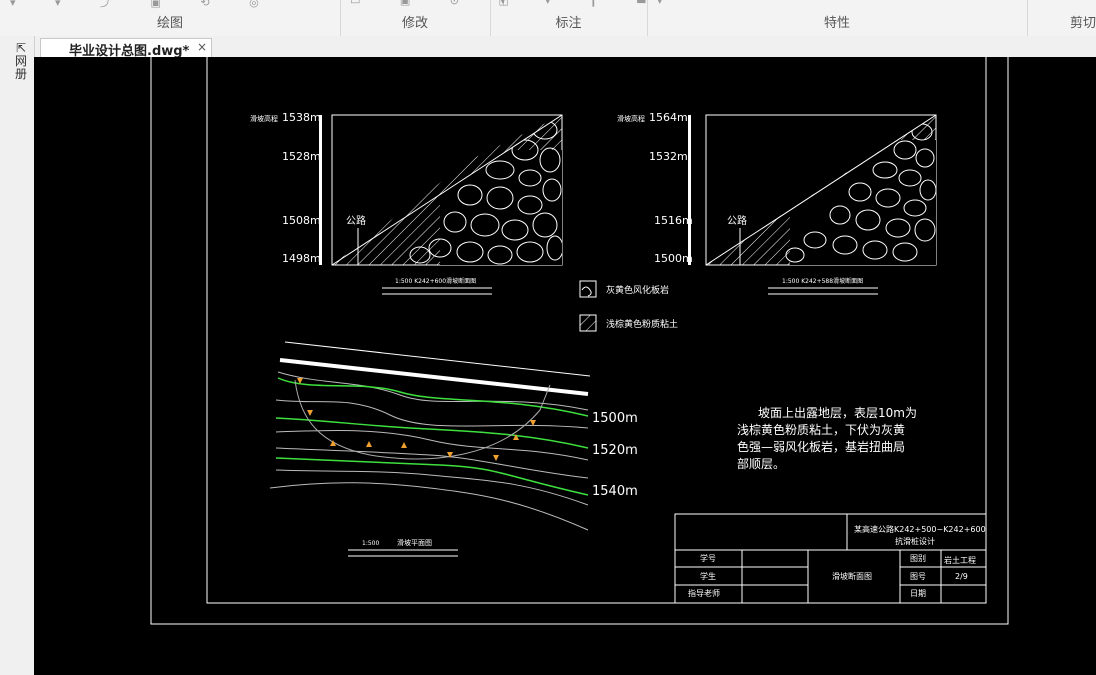 This screenshot has height=675, width=1096. What do you see at coordinates (615, 450) in the screenshot?
I see `contour-label: 1520m` at bounding box center [615, 450].